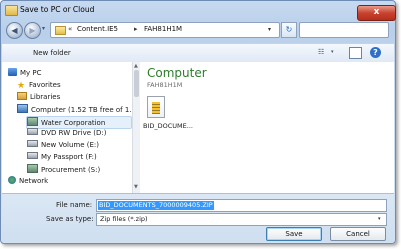  Describe the element at coordinates (32, 131) in the screenshot. I see `dvd-drive-icon` at that location.